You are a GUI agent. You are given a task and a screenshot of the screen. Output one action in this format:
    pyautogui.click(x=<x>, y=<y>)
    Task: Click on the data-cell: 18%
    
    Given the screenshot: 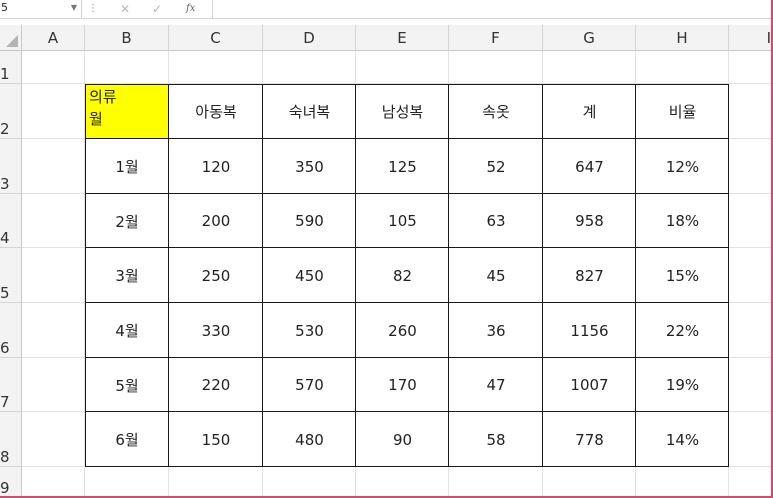 What is the action you would take?
    pyautogui.click(x=682, y=221)
    